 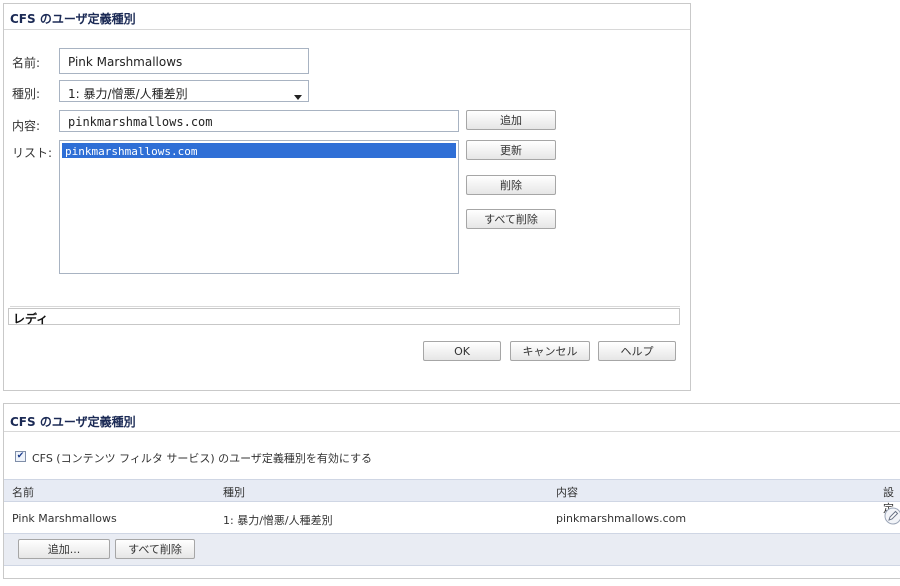 I want to click on title-divider, so click(x=347, y=29).